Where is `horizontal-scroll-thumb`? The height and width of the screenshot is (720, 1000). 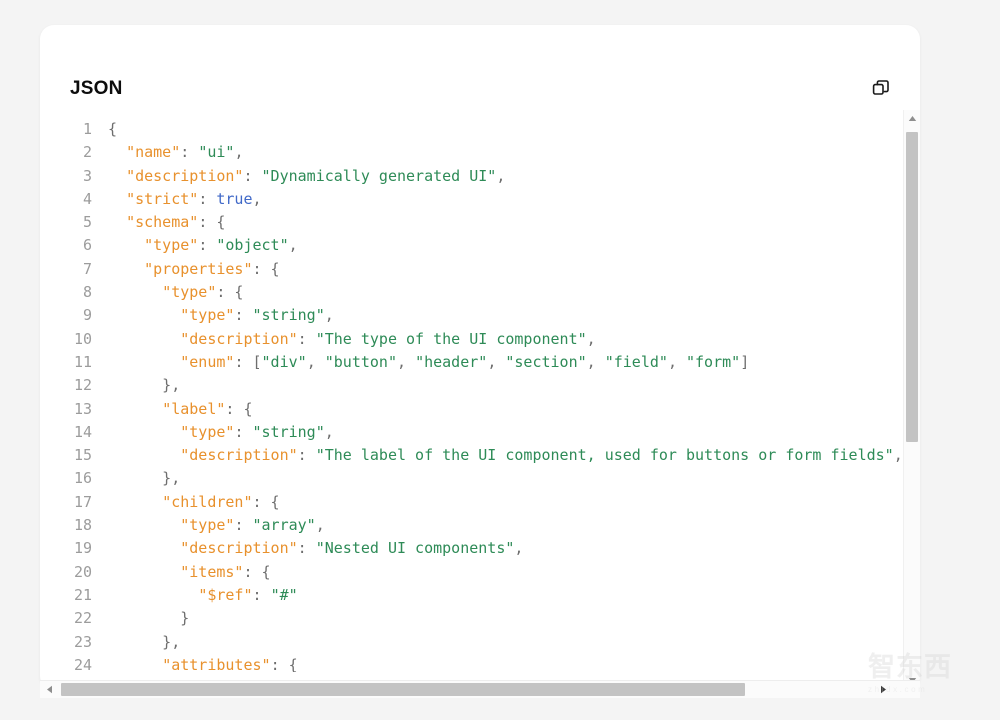 horizontal-scroll-thumb is located at coordinates (403, 689).